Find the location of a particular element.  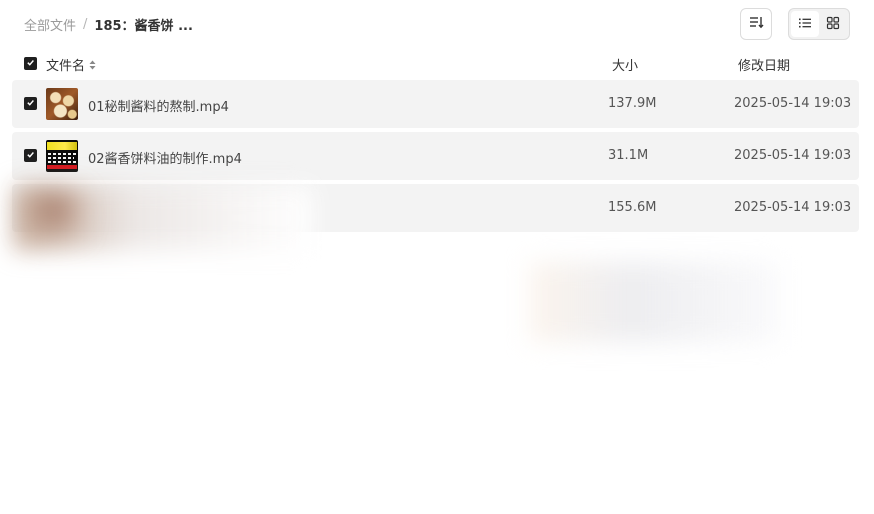

view-mode-toggle is located at coordinates (819, 24).